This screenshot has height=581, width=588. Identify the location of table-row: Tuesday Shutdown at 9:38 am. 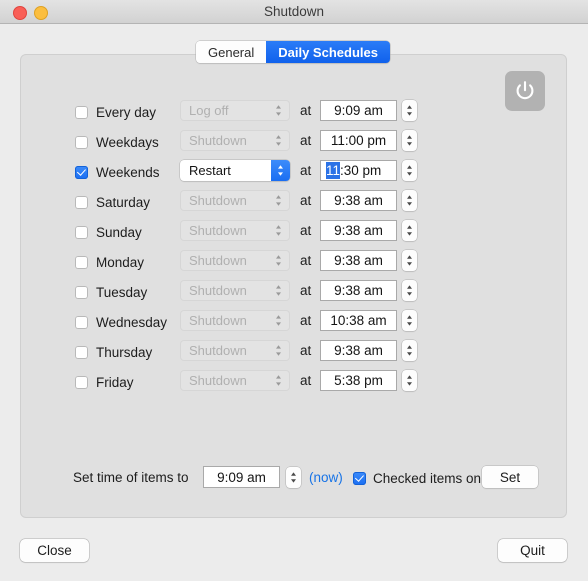
(294, 295).